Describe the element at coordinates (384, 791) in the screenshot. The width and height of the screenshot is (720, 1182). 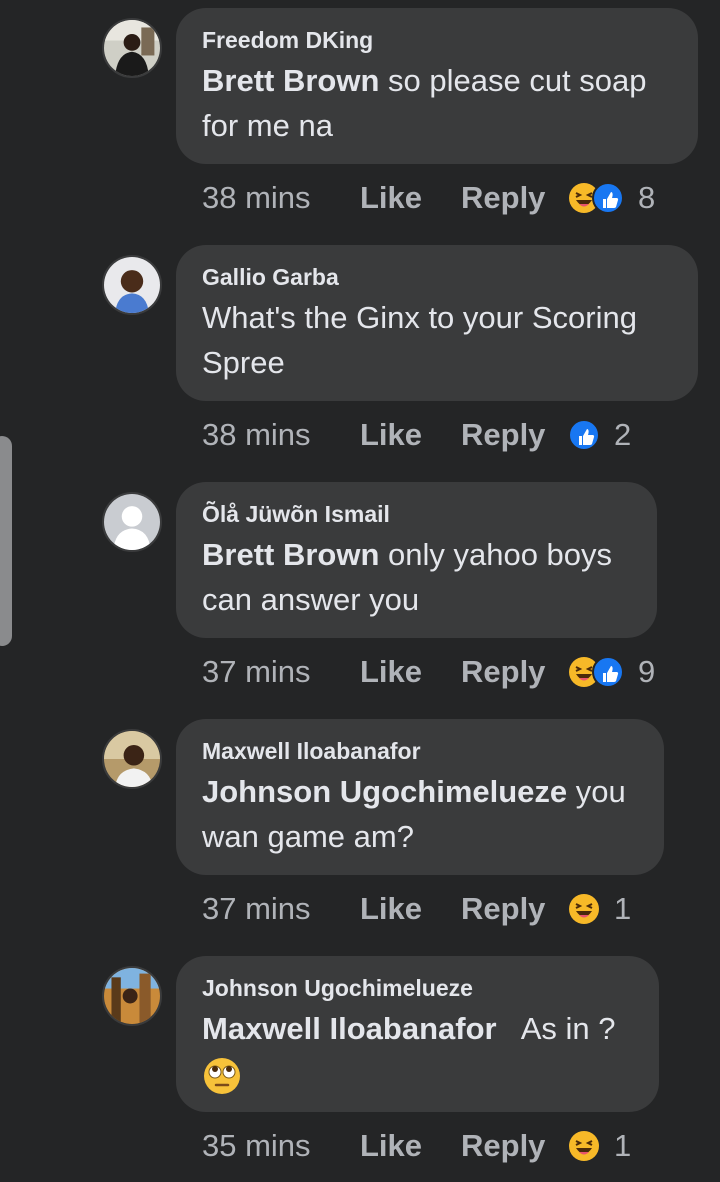
I see `mention-link: Johnson Ugochimelueze` at that location.